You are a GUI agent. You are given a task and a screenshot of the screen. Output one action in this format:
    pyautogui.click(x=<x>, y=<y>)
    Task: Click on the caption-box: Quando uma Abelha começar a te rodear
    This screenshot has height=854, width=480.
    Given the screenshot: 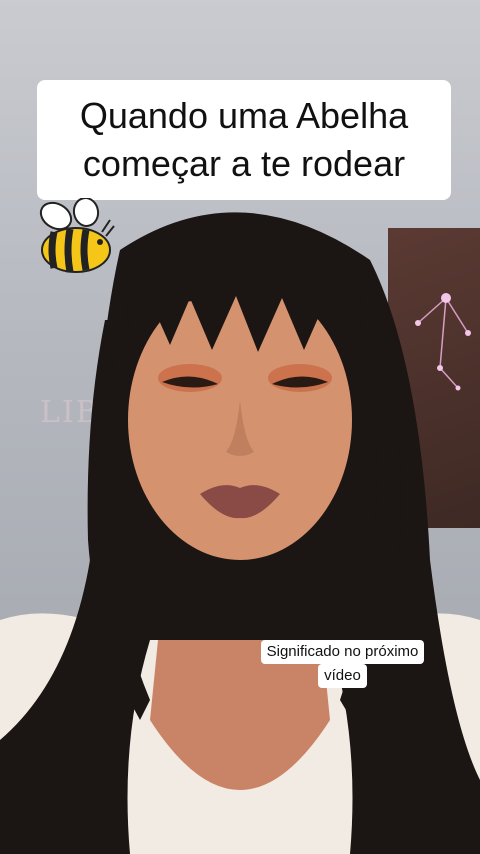 What is the action you would take?
    pyautogui.click(x=244, y=140)
    